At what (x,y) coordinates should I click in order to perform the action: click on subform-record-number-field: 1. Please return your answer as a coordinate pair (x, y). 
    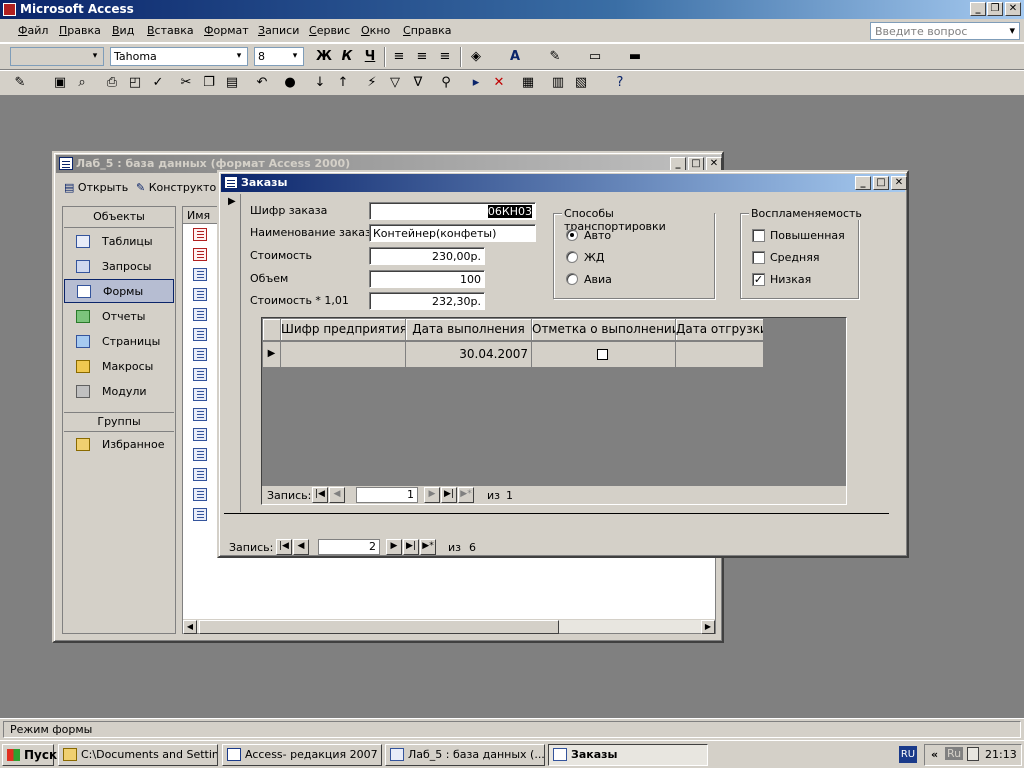
    Looking at the image, I should click on (387, 495).